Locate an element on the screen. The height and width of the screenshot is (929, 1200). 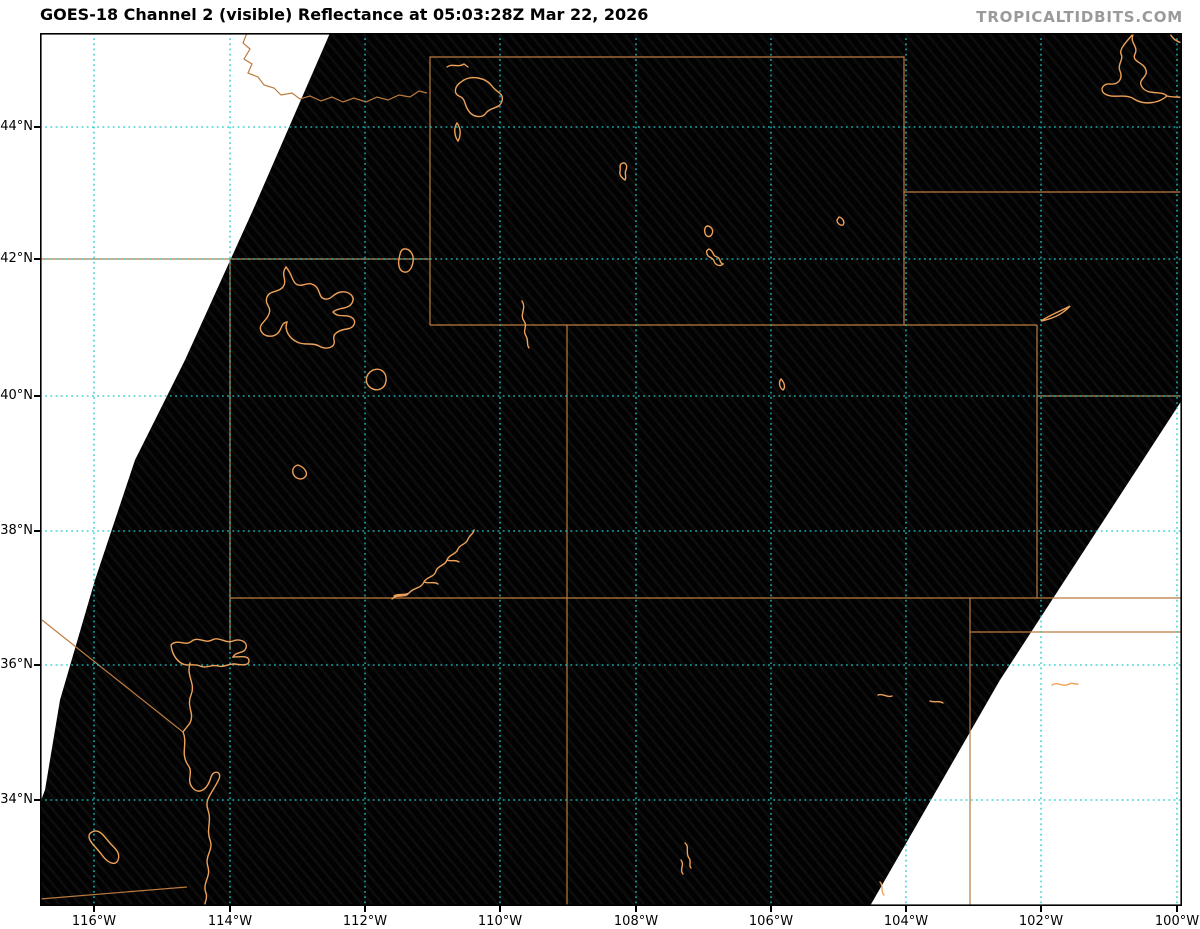
lon-tick-label: 106°W is located at coordinates (771, 921).